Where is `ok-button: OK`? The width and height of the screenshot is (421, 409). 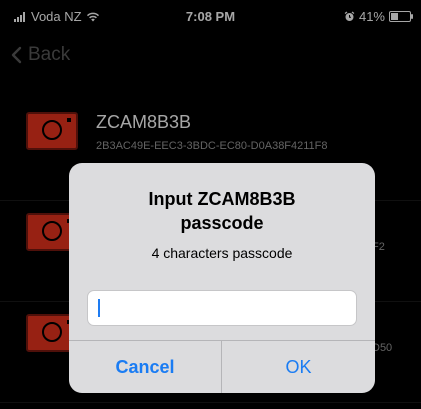
ok-button: OK is located at coordinates (298, 367).